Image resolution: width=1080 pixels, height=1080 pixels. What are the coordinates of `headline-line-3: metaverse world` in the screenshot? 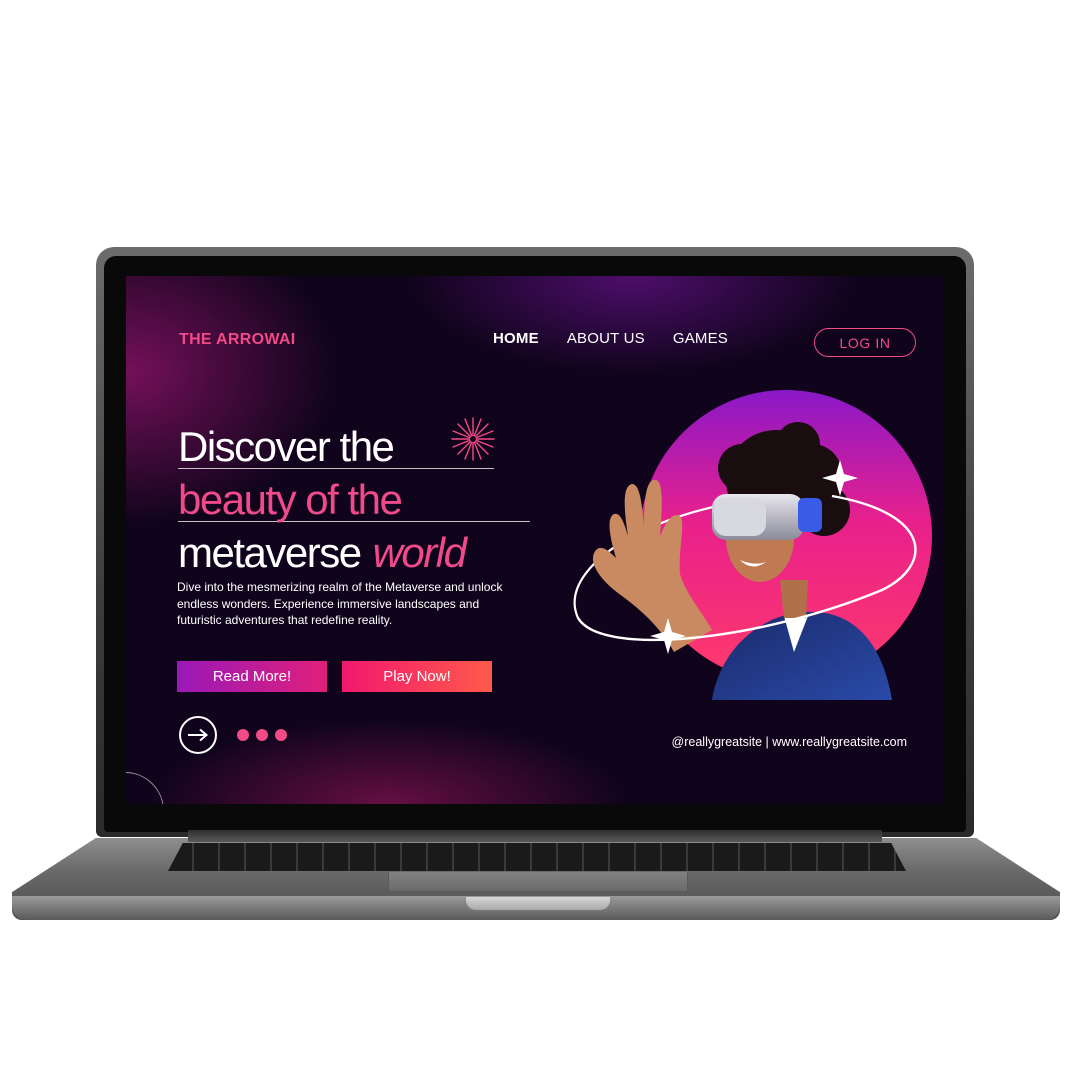 It's located at (358, 548).